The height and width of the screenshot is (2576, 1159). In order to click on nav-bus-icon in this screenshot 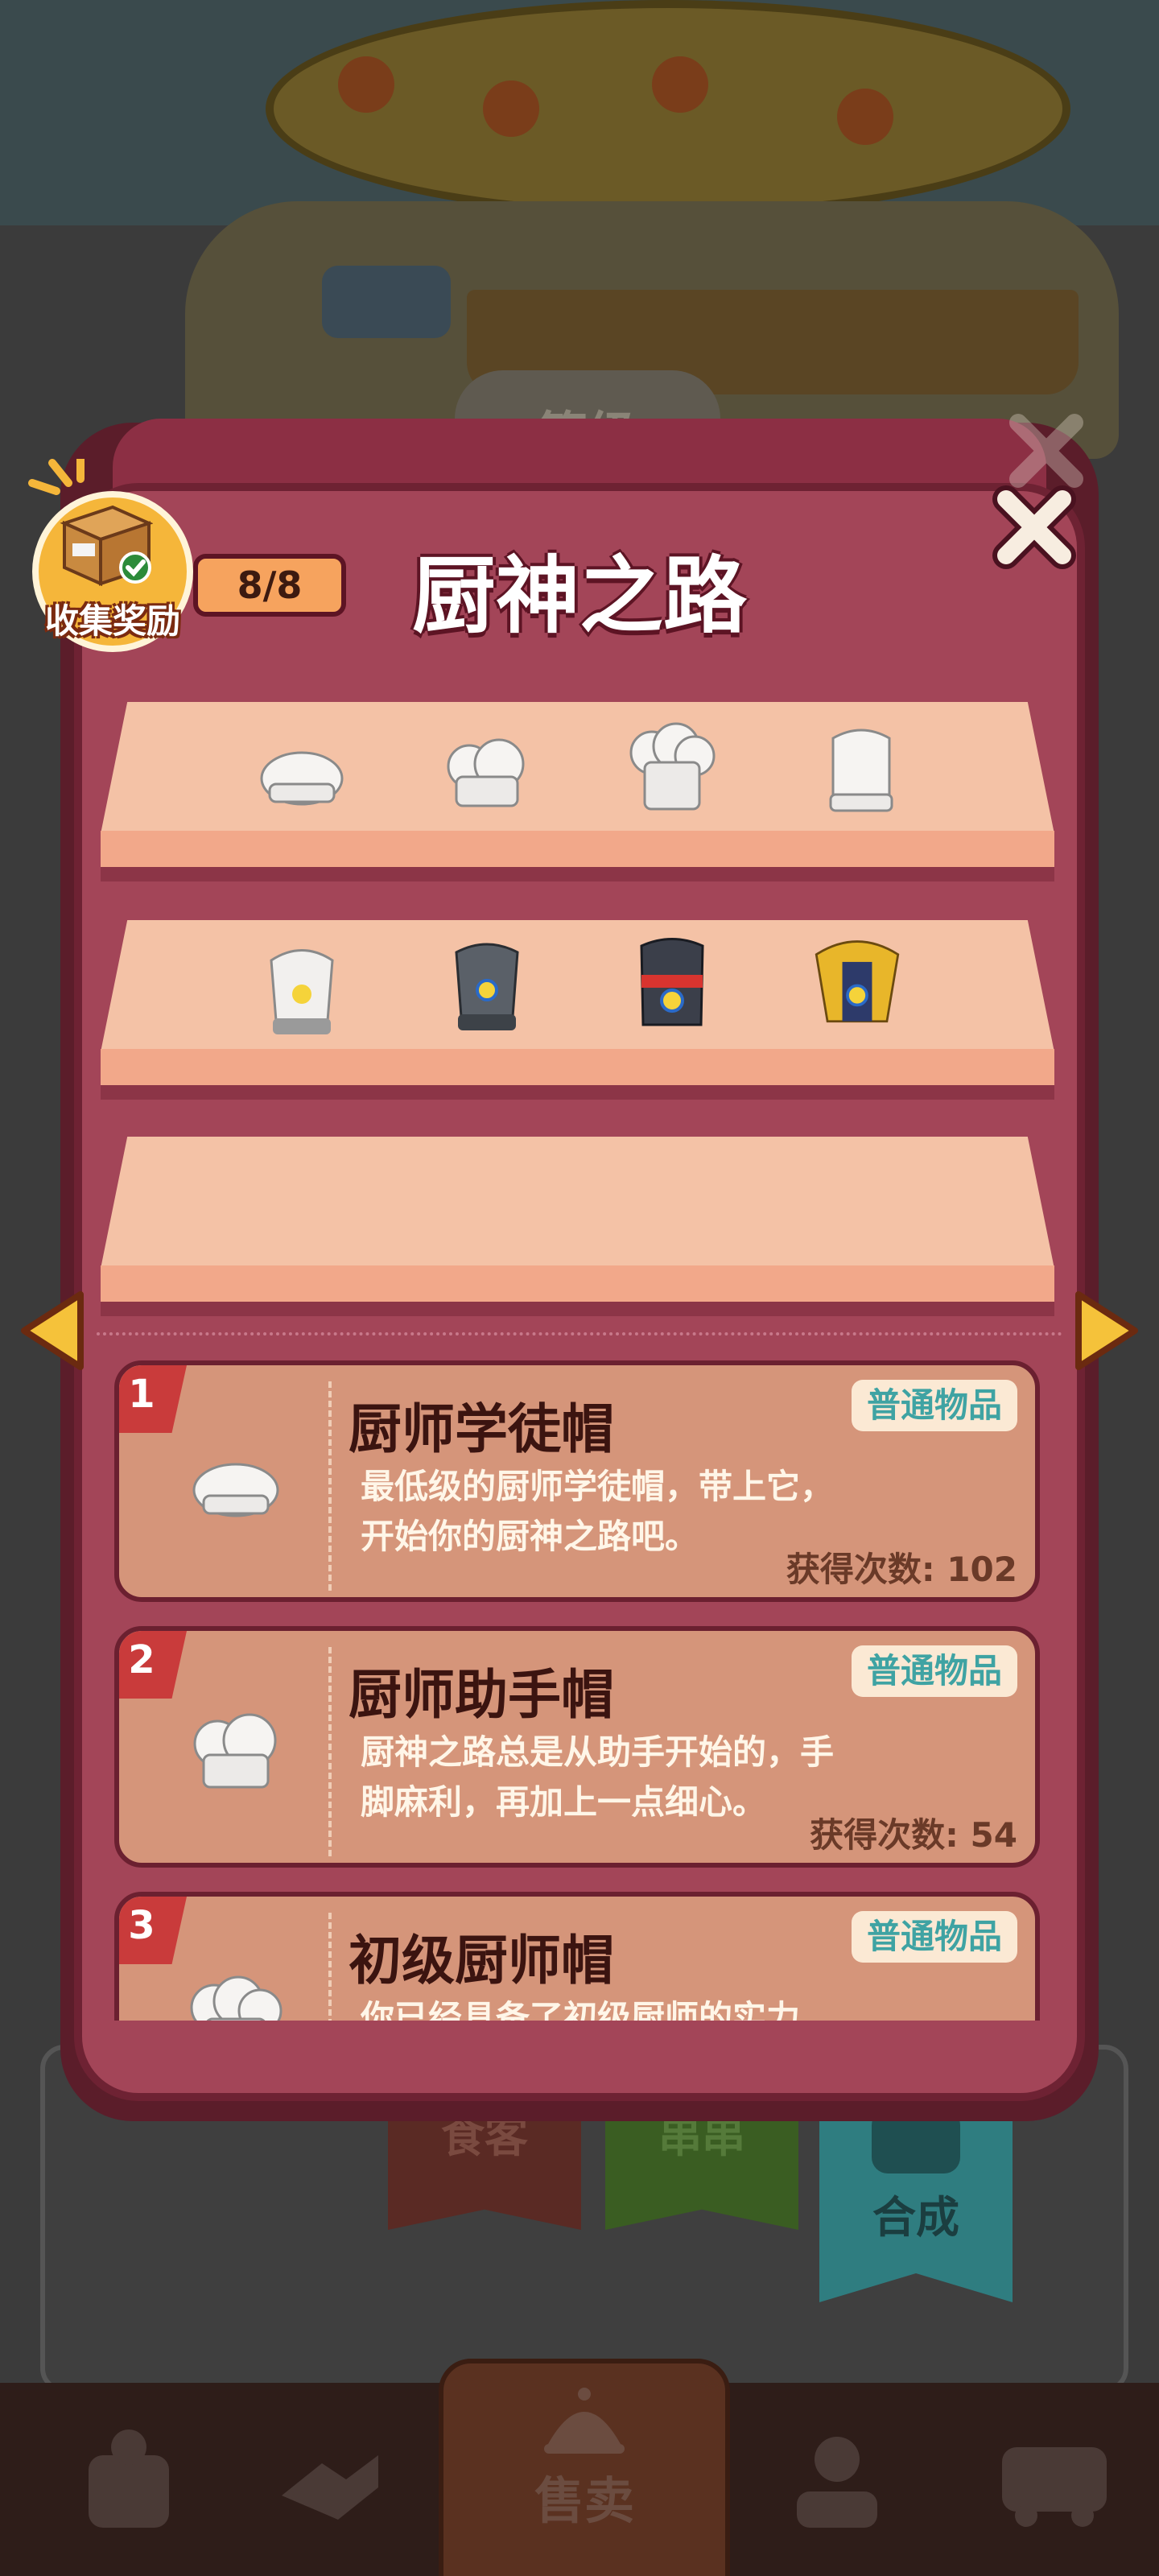, I will do `click(1054, 2479)`.